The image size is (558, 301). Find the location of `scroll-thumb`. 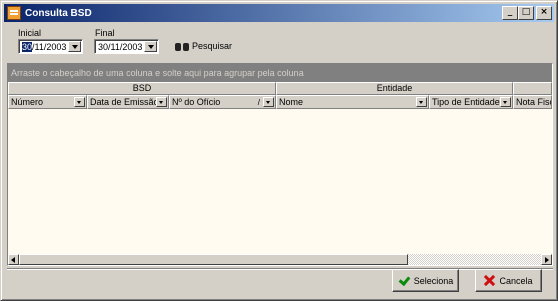

scroll-thumb is located at coordinates (213, 259).